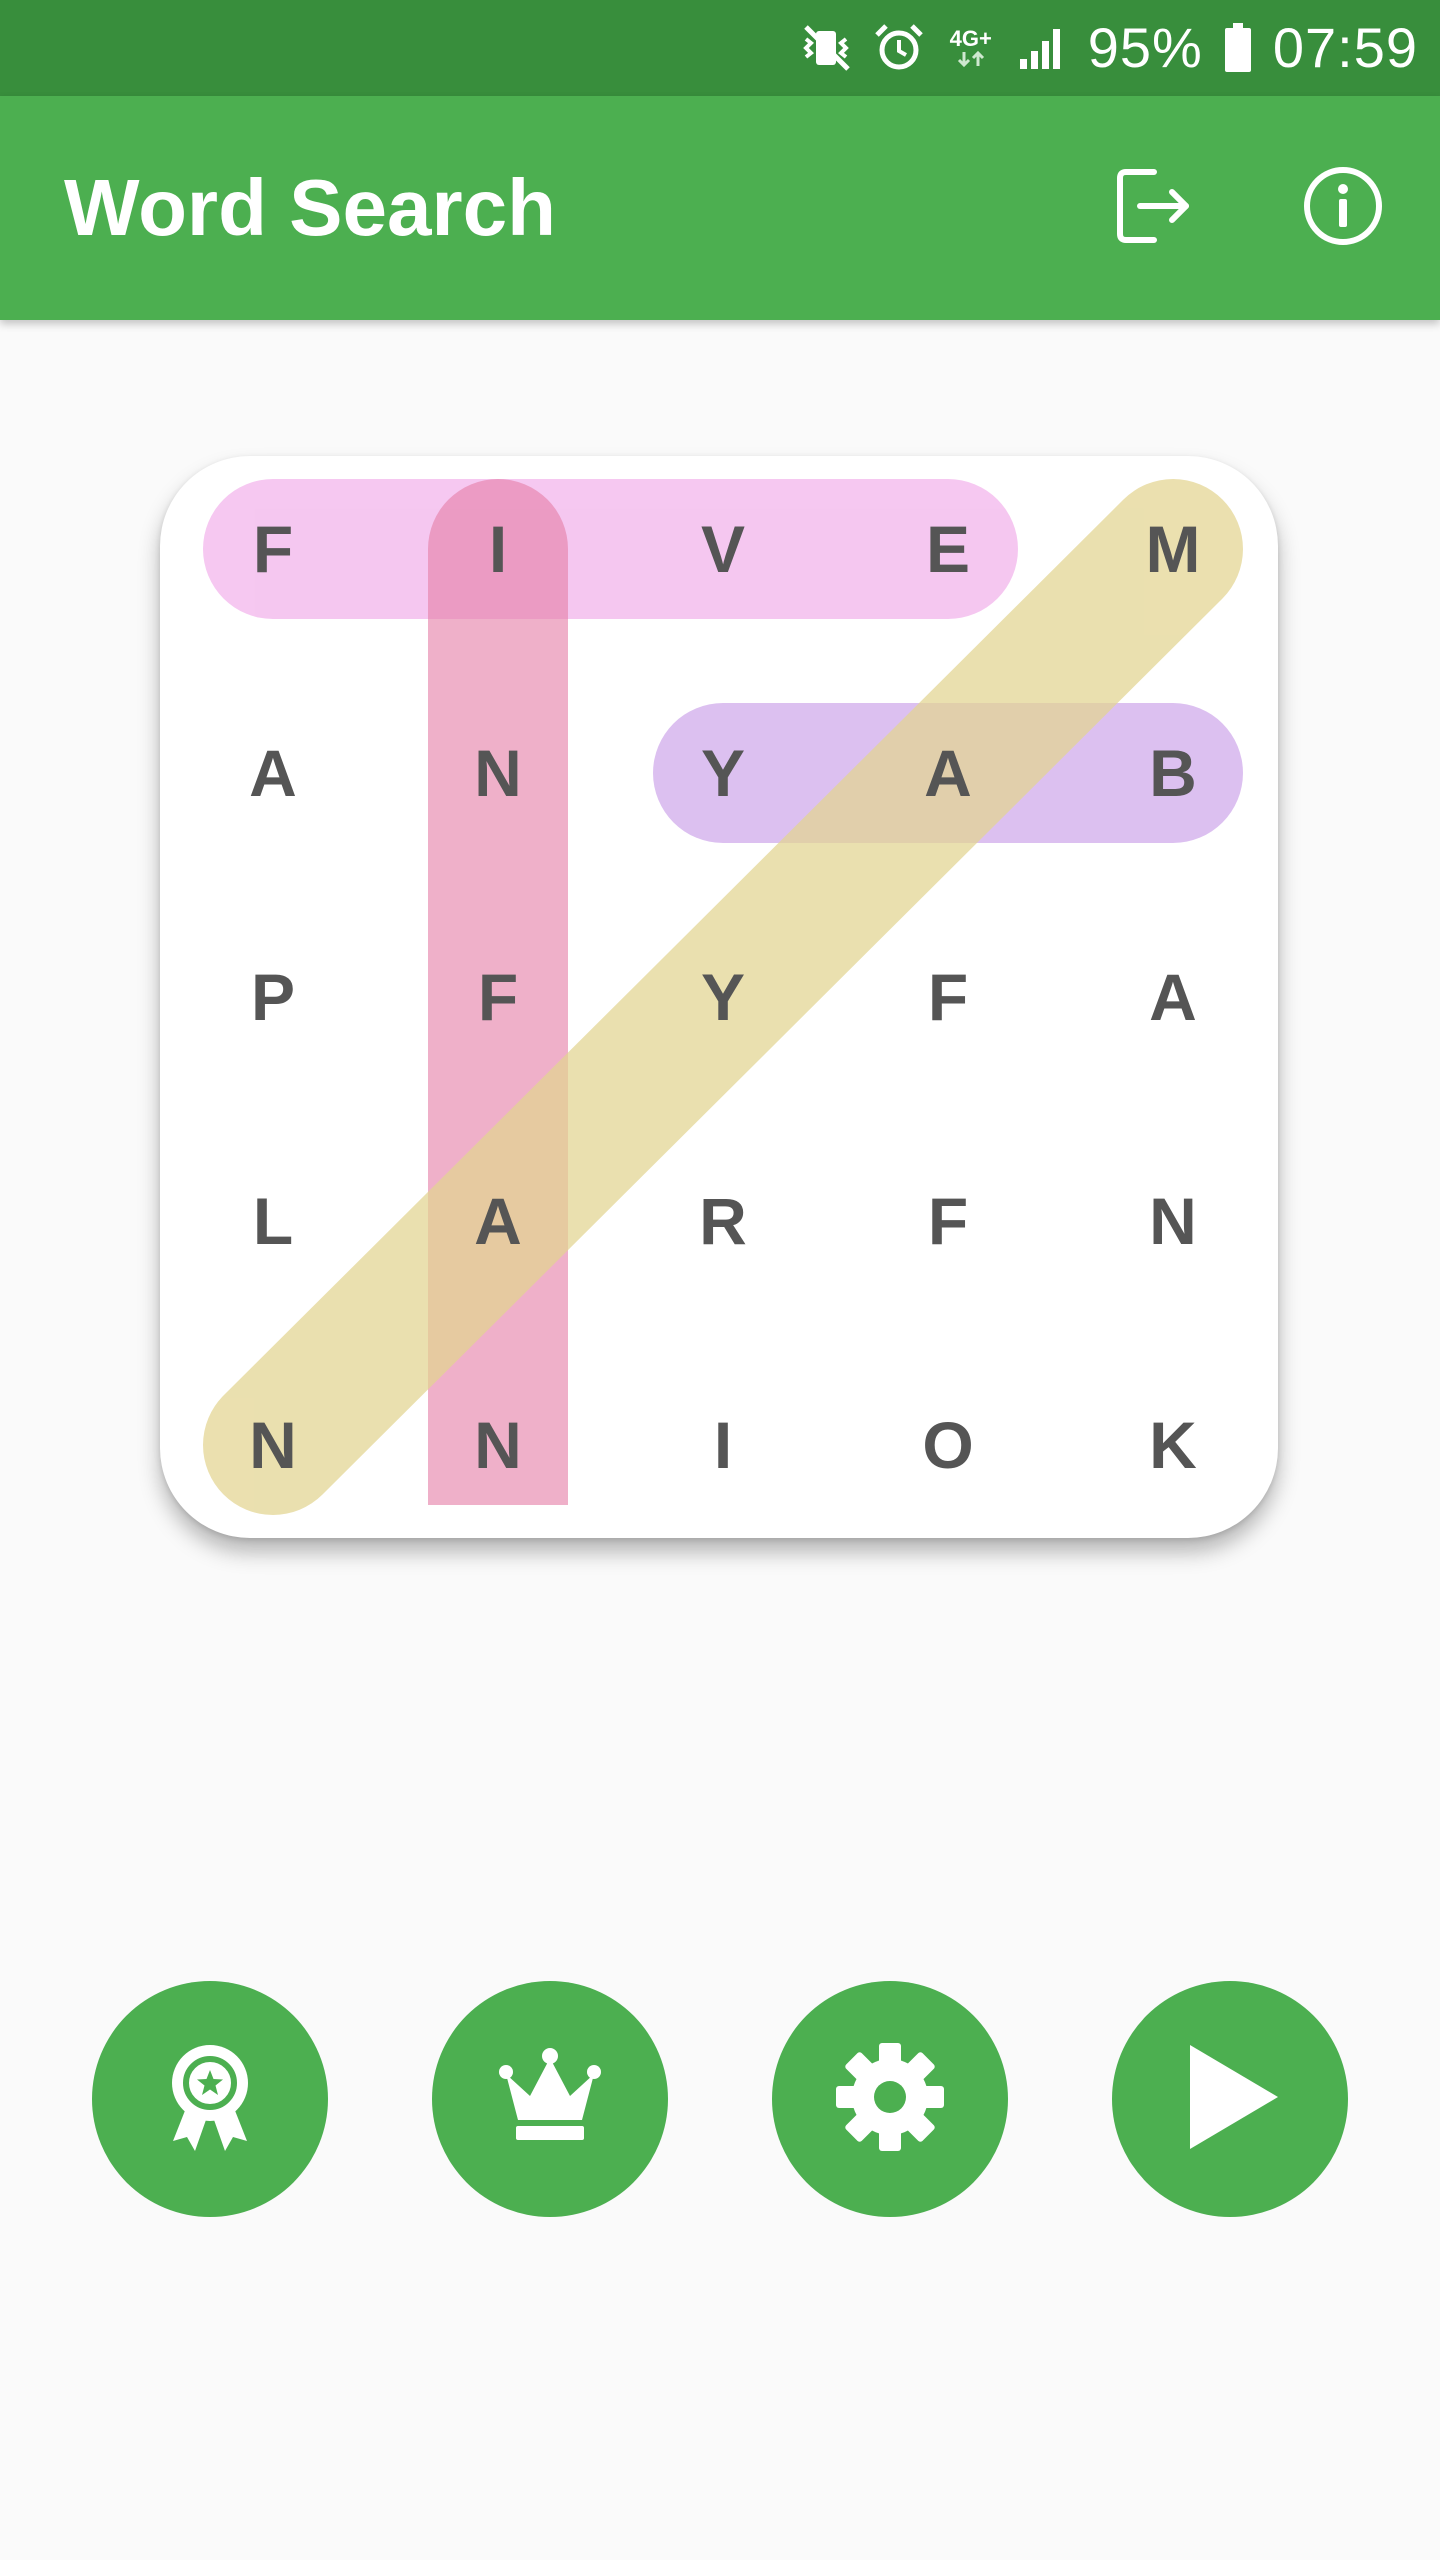  I want to click on status-bar: 4G+ 95% 07:59, so click(720, 48).